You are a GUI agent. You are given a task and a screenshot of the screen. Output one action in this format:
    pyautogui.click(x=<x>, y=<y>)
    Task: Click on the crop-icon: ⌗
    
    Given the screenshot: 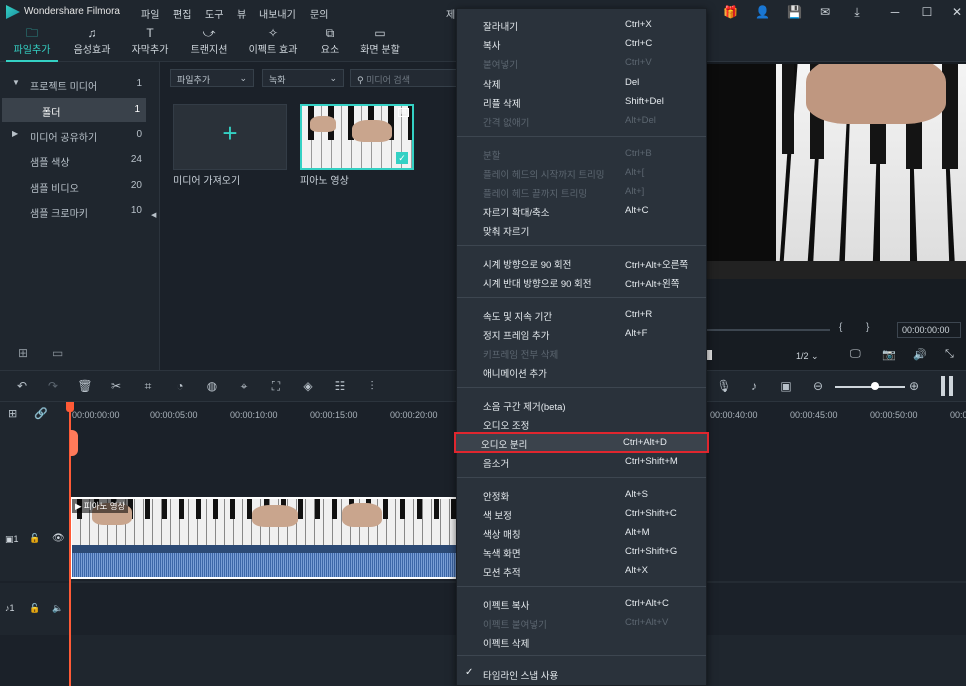 What is the action you would take?
    pyautogui.click(x=148, y=386)
    